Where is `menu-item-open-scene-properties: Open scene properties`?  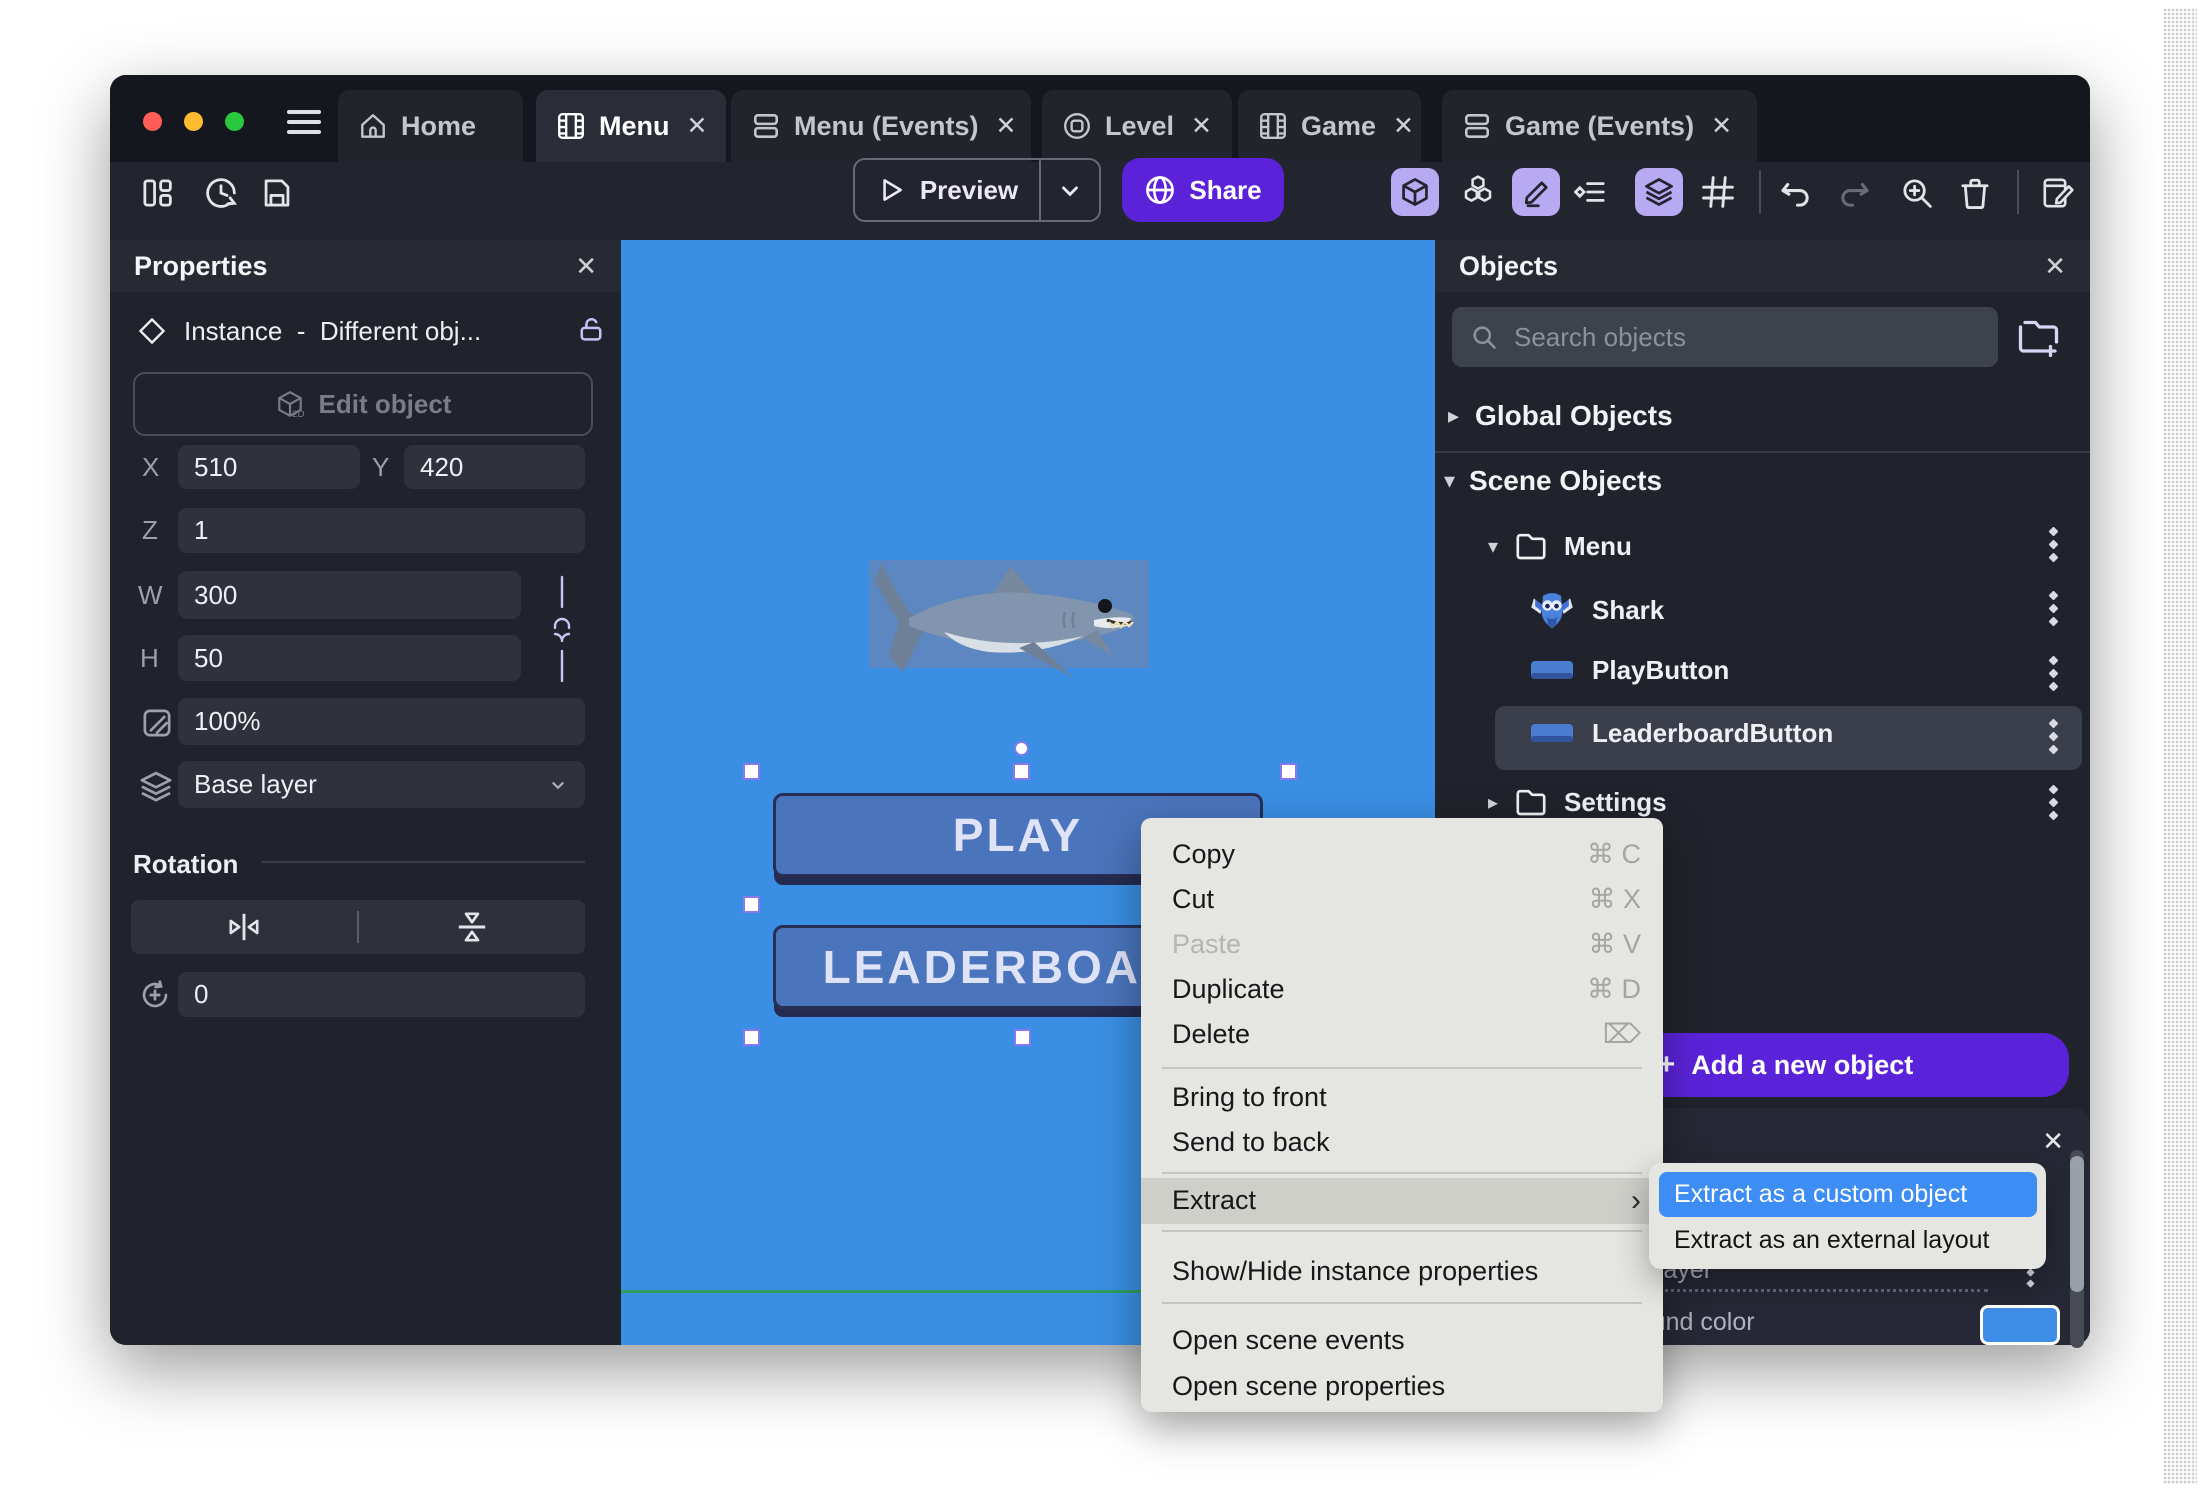
menu-item-open-scene-properties: Open scene properties is located at coordinates (1406, 1386).